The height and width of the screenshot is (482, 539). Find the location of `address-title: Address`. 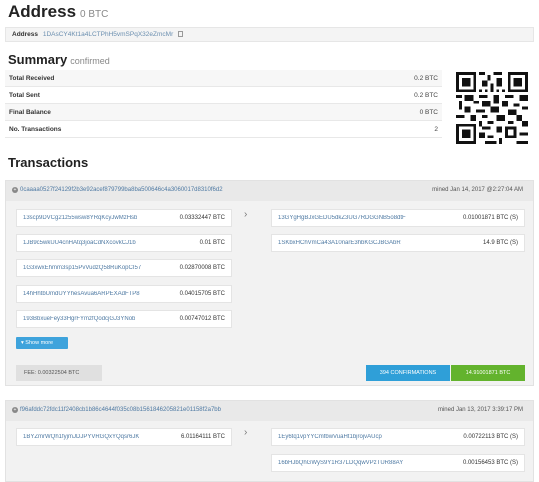

address-title: Address is located at coordinates (42, 11).